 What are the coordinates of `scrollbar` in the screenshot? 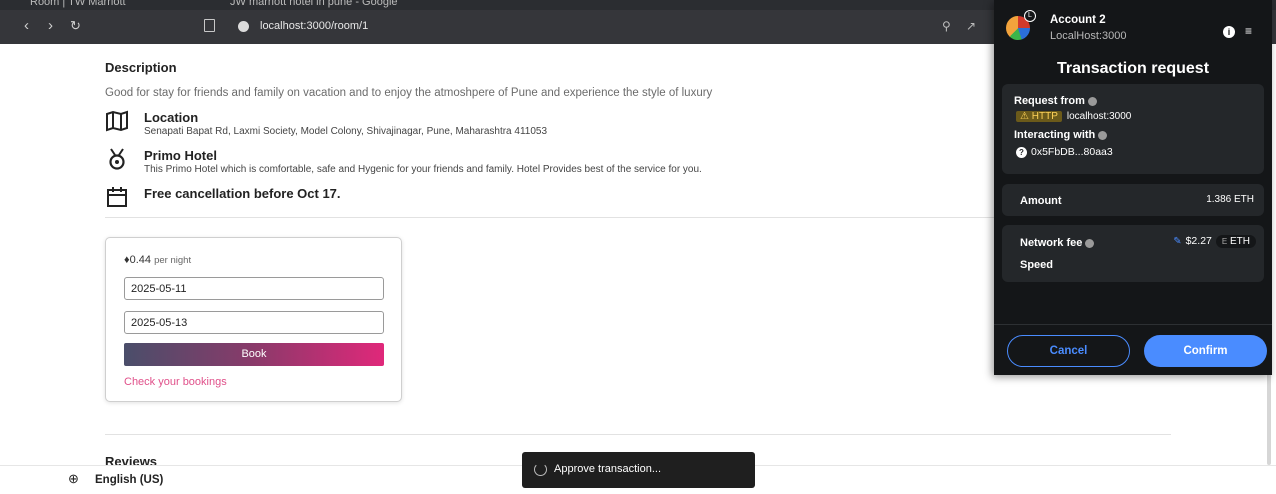 It's located at (1269, 417).